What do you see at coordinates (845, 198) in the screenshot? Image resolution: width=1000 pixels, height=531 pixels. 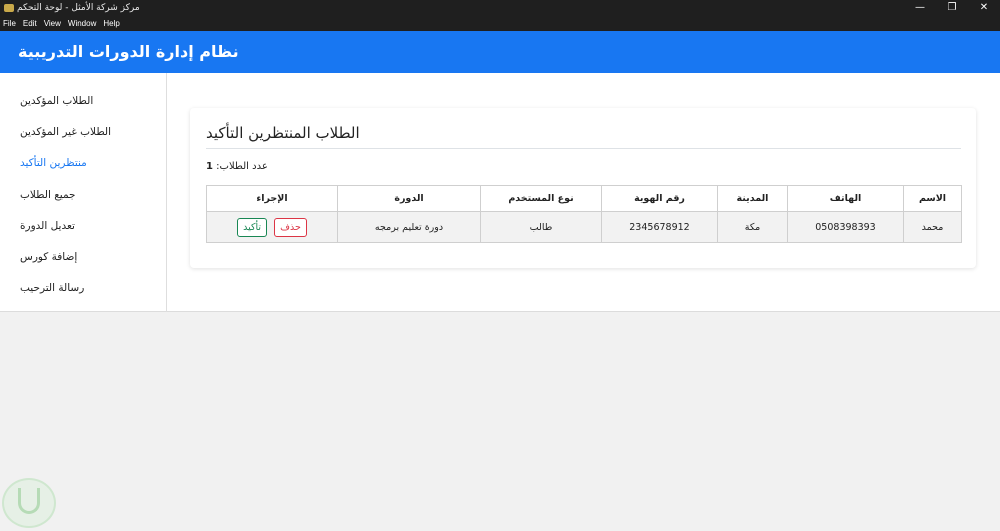 I see `column-header-phone: الهاتف` at bounding box center [845, 198].